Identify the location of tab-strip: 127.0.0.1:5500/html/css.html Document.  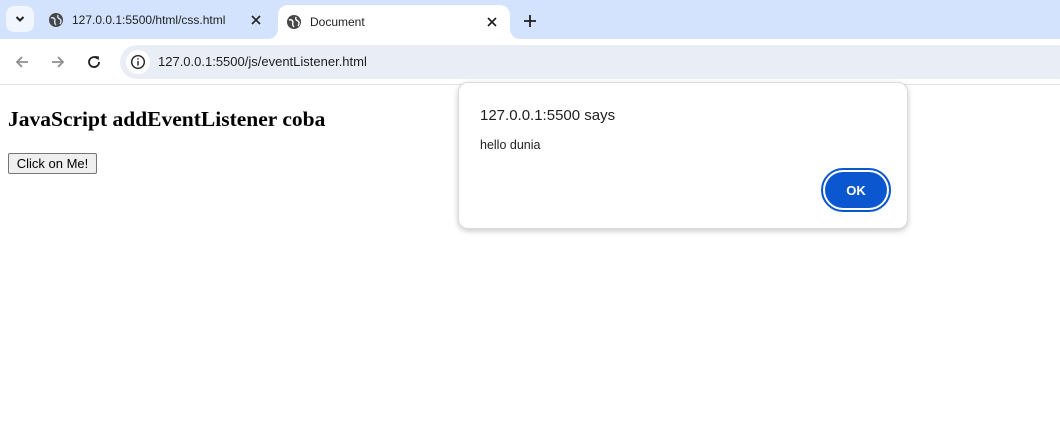
(530, 19).